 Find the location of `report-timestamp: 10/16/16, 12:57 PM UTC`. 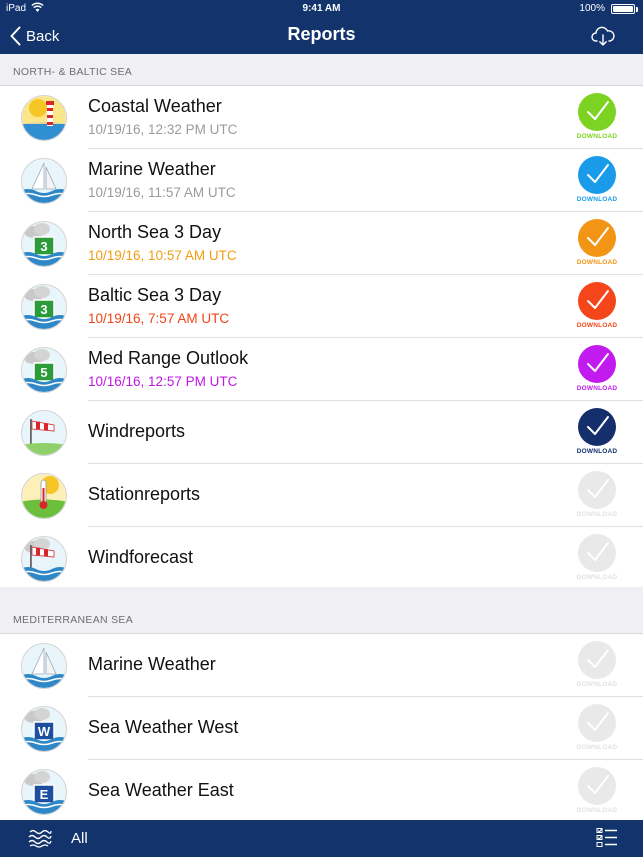

report-timestamp: 10/16/16, 12:57 PM UTC is located at coordinates (163, 381).